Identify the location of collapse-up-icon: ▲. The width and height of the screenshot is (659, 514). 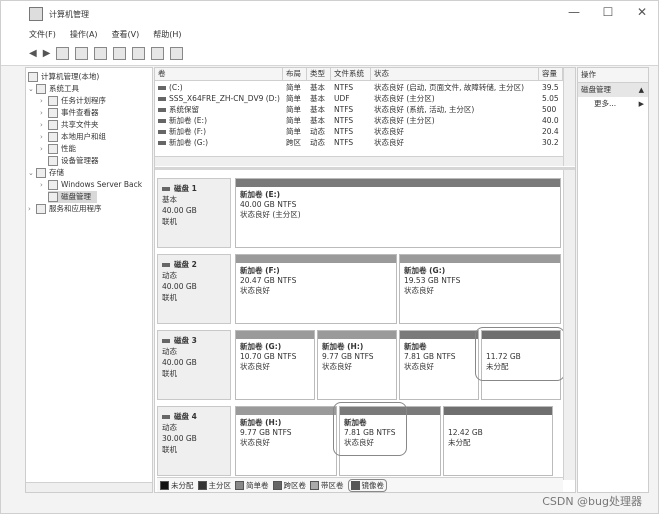
(641, 90).